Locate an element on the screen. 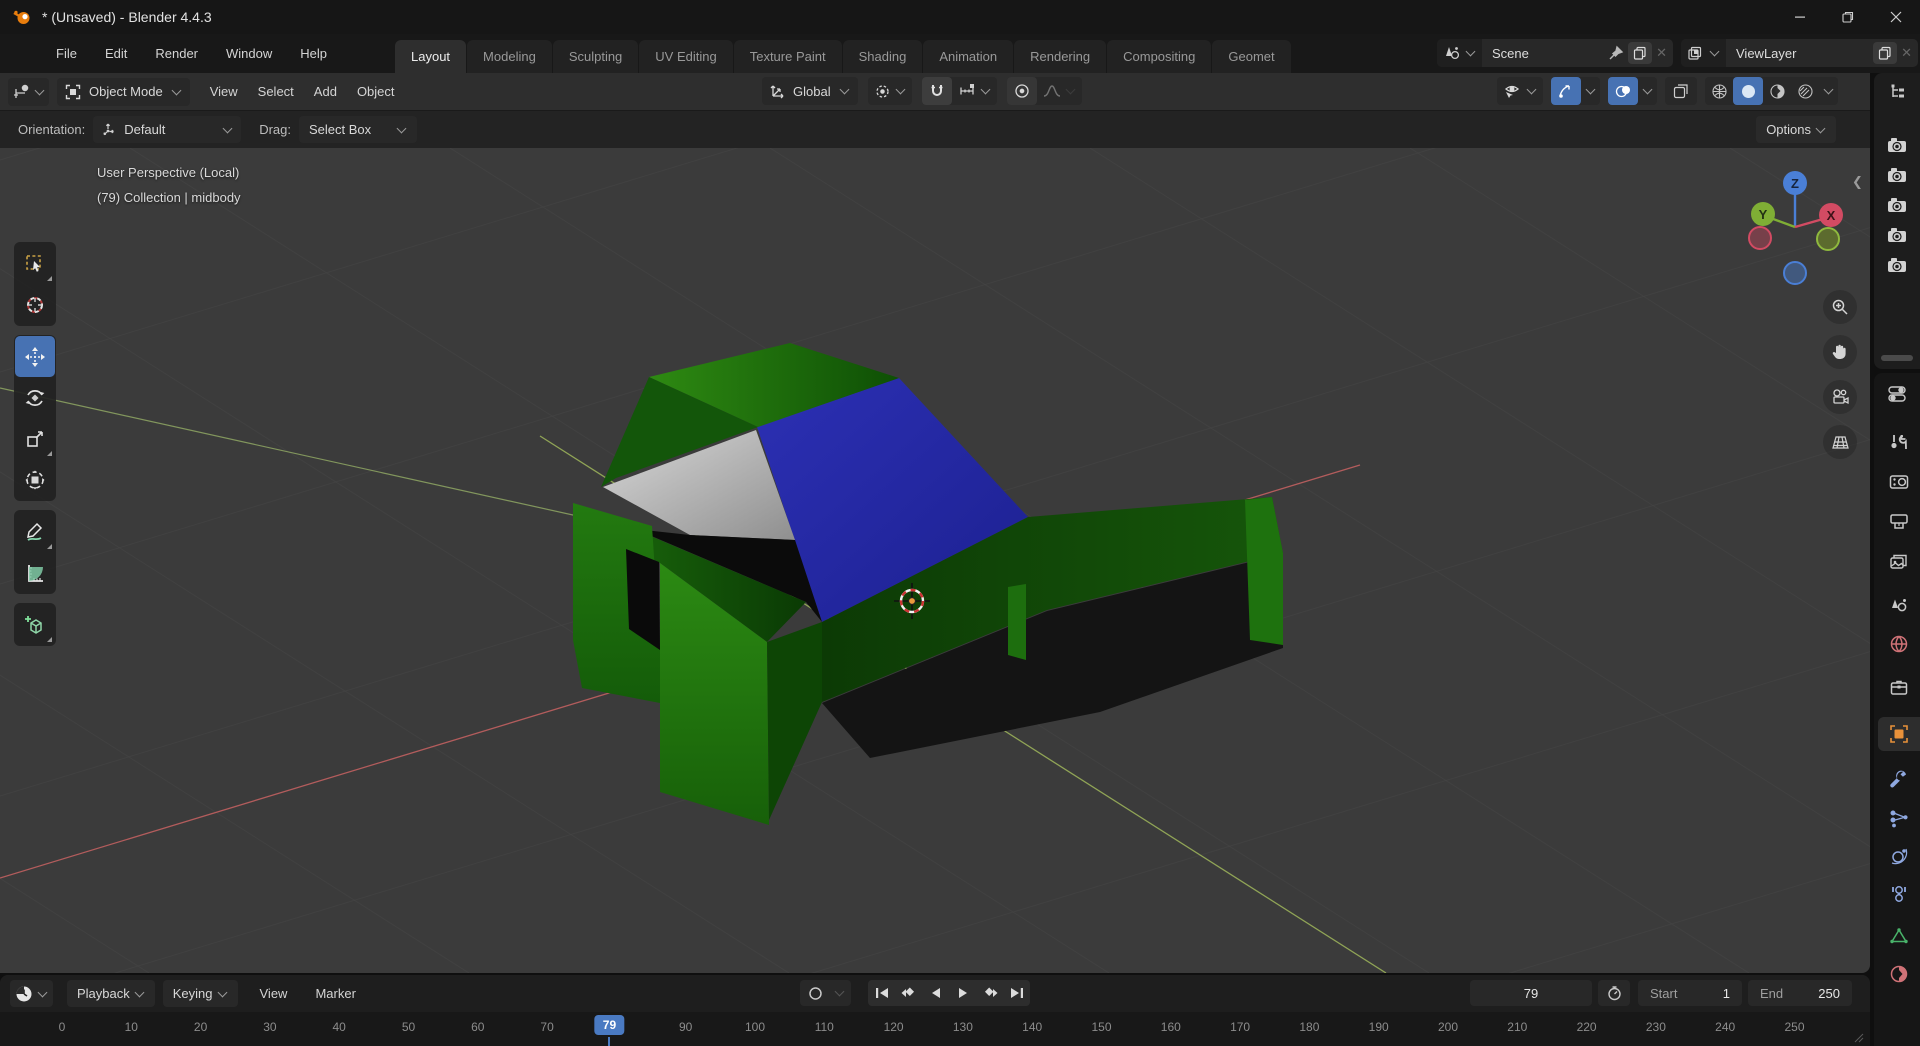 The width and height of the screenshot is (1920, 1046). toggle-perspective-button is located at coordinates (1840, 442).